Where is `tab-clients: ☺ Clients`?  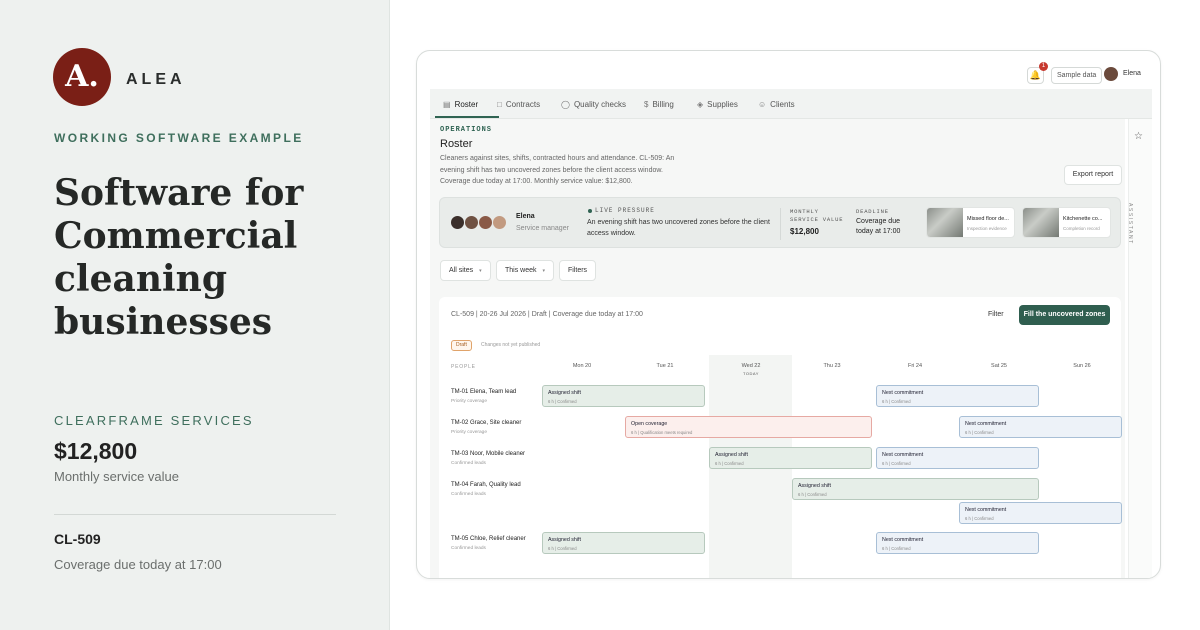
tab-clients: ☺ Clients is located at coordinates (776, 104).